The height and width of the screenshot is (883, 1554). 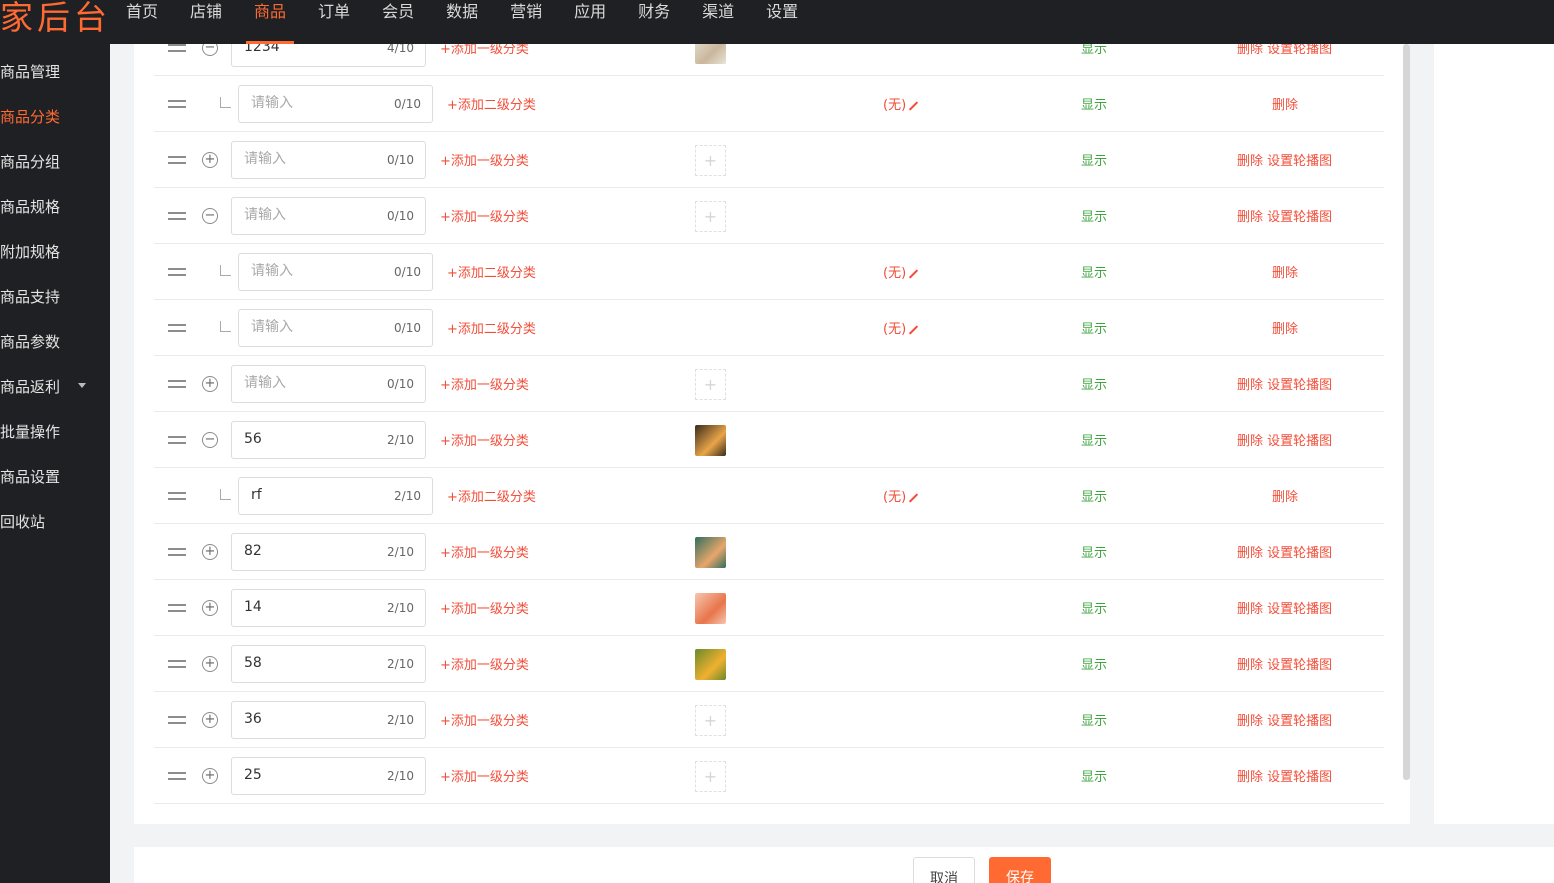 What do you see at coordinates (718, 22) in the screenshot?
I see `nav-item-9: 渠道` at bounding box center [718, 22].